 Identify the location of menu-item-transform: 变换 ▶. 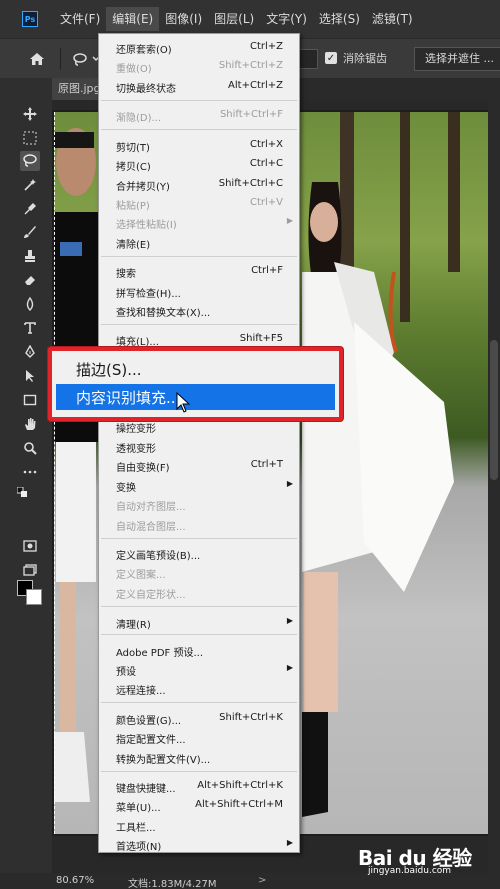
(199, 485).